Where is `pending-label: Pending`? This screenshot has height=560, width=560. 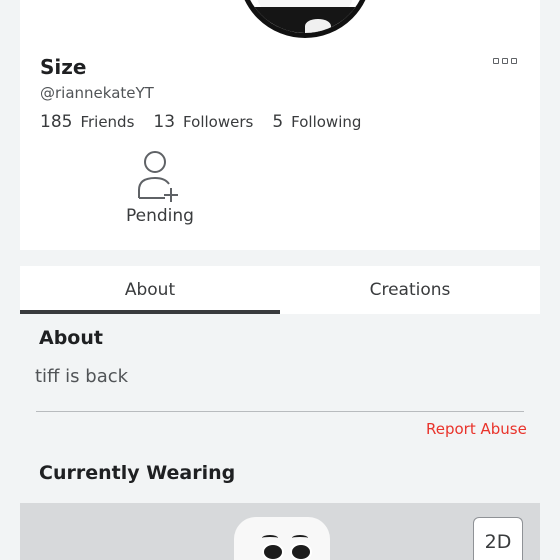 pending-label: Pending is located at coordinates (160, 216).